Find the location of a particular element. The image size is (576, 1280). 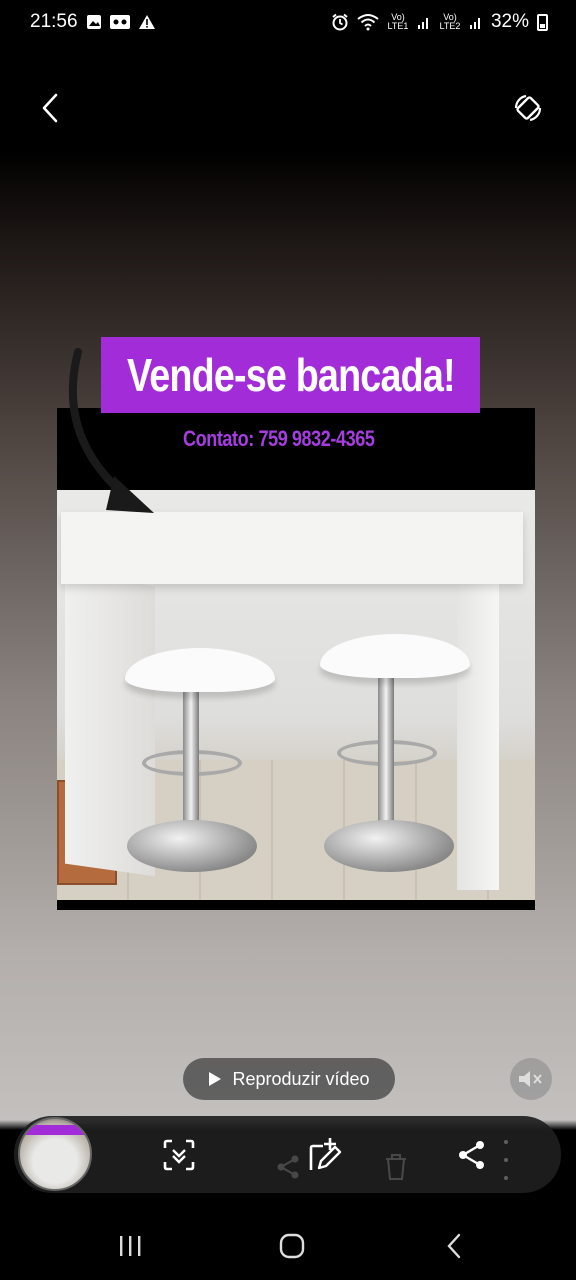

edit-button is located at coordinates (326, 1155).